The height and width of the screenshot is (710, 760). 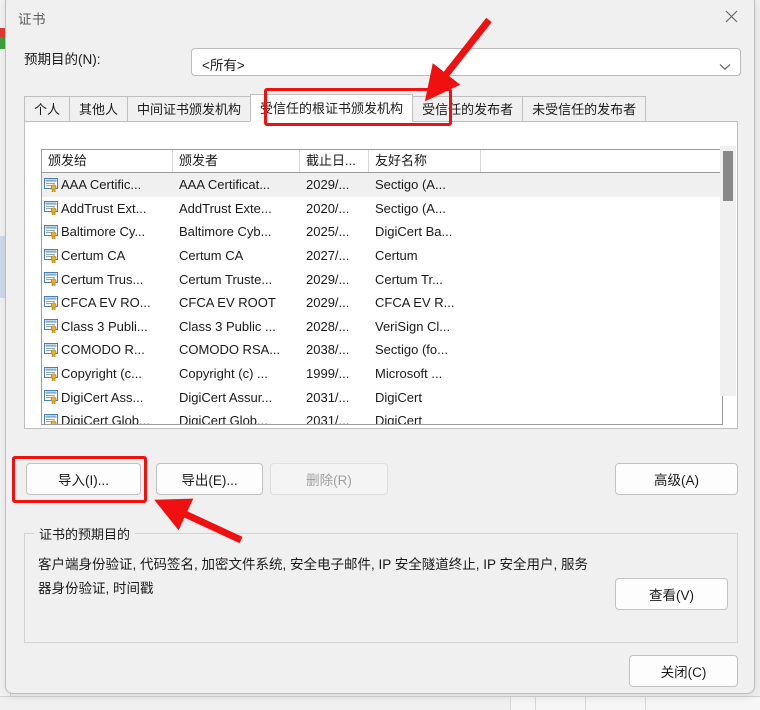 What do you see at coordinates (47, 109) in the screenshot?
I see `tab-0: 个人` at bounding box center [47, 109].